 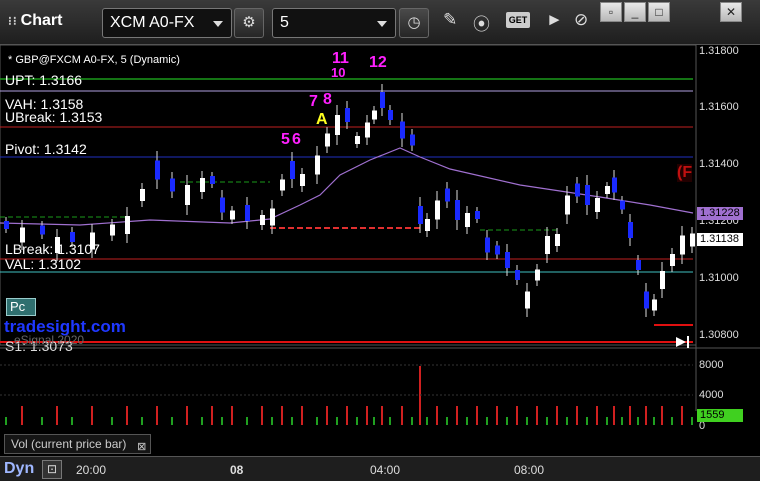 What do you see at coordinates (322, 119) in the screenshot?
I see `marker-a: A` at bounding box center [322, 119].